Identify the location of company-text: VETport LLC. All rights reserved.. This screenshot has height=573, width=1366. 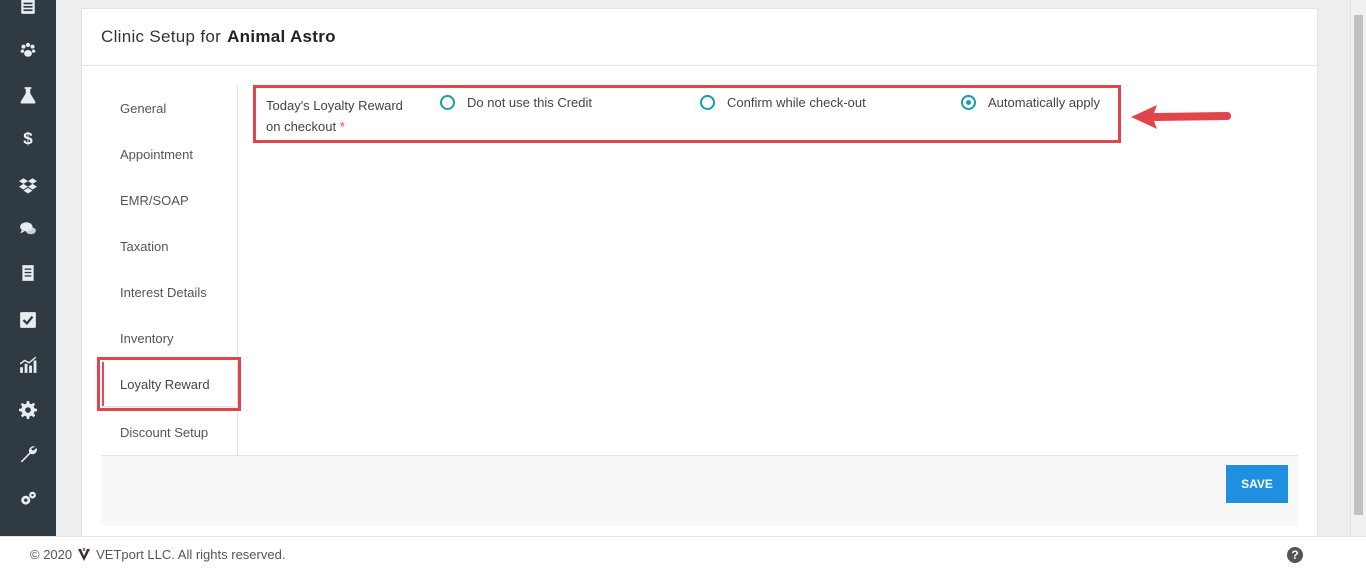
(191, 554).